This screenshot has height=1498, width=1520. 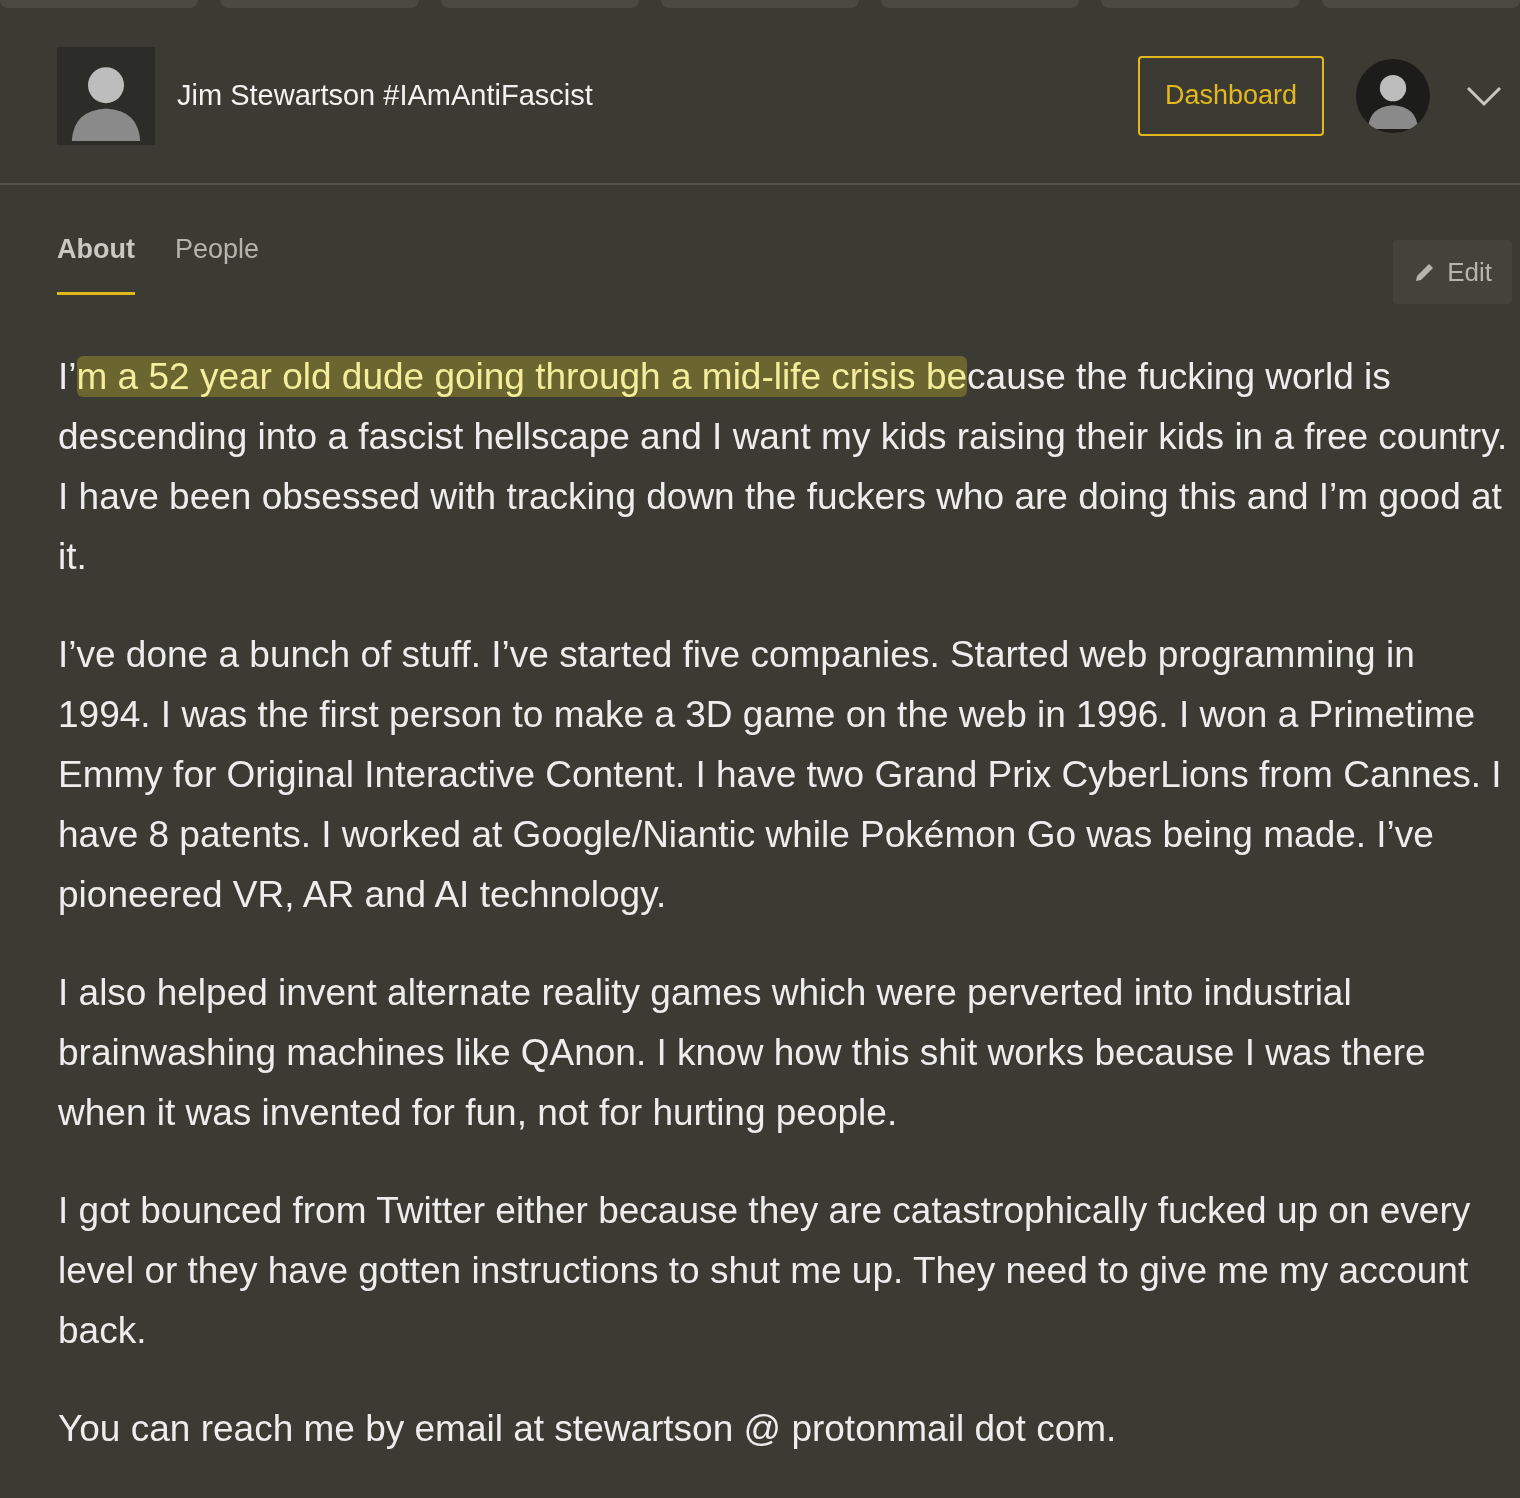 I want to click on bio-paragraph: I got bounced from Twitter either because they are catastrophically fucked up on every level or they have gotten instructions to shut me up. They need to give me my account back., so click(x=765, y=1271).